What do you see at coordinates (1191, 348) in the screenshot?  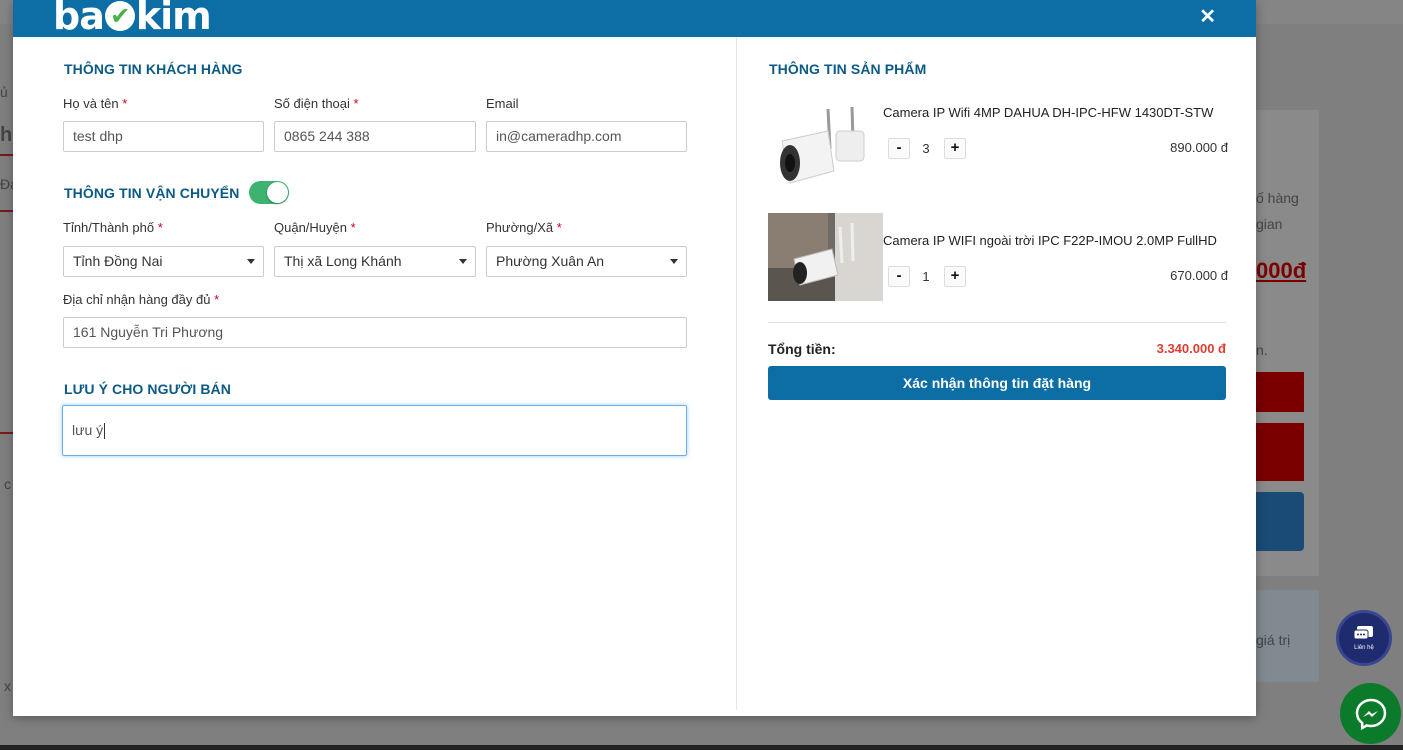 I see `total-value: 3.340.000 đ` at bounding box center [1191, 348].